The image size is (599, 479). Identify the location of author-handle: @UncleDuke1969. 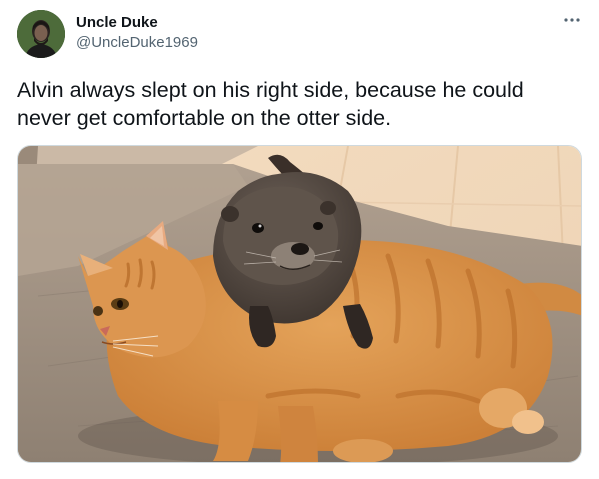
(137, 43).